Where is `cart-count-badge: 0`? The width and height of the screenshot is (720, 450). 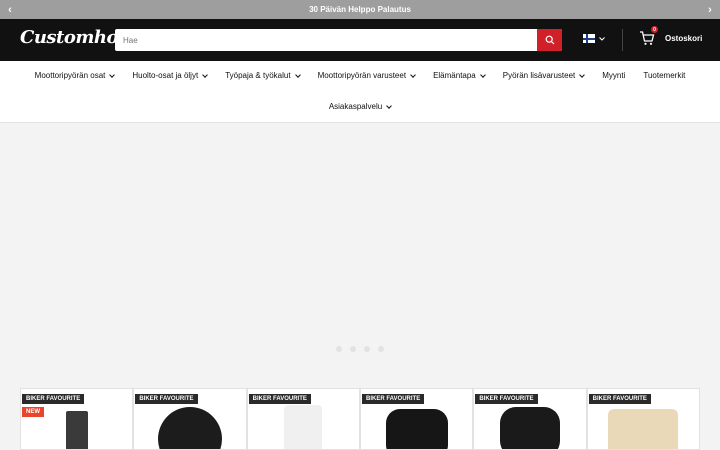
cart-count-badge: 0 is located at coordinates (654, 29).